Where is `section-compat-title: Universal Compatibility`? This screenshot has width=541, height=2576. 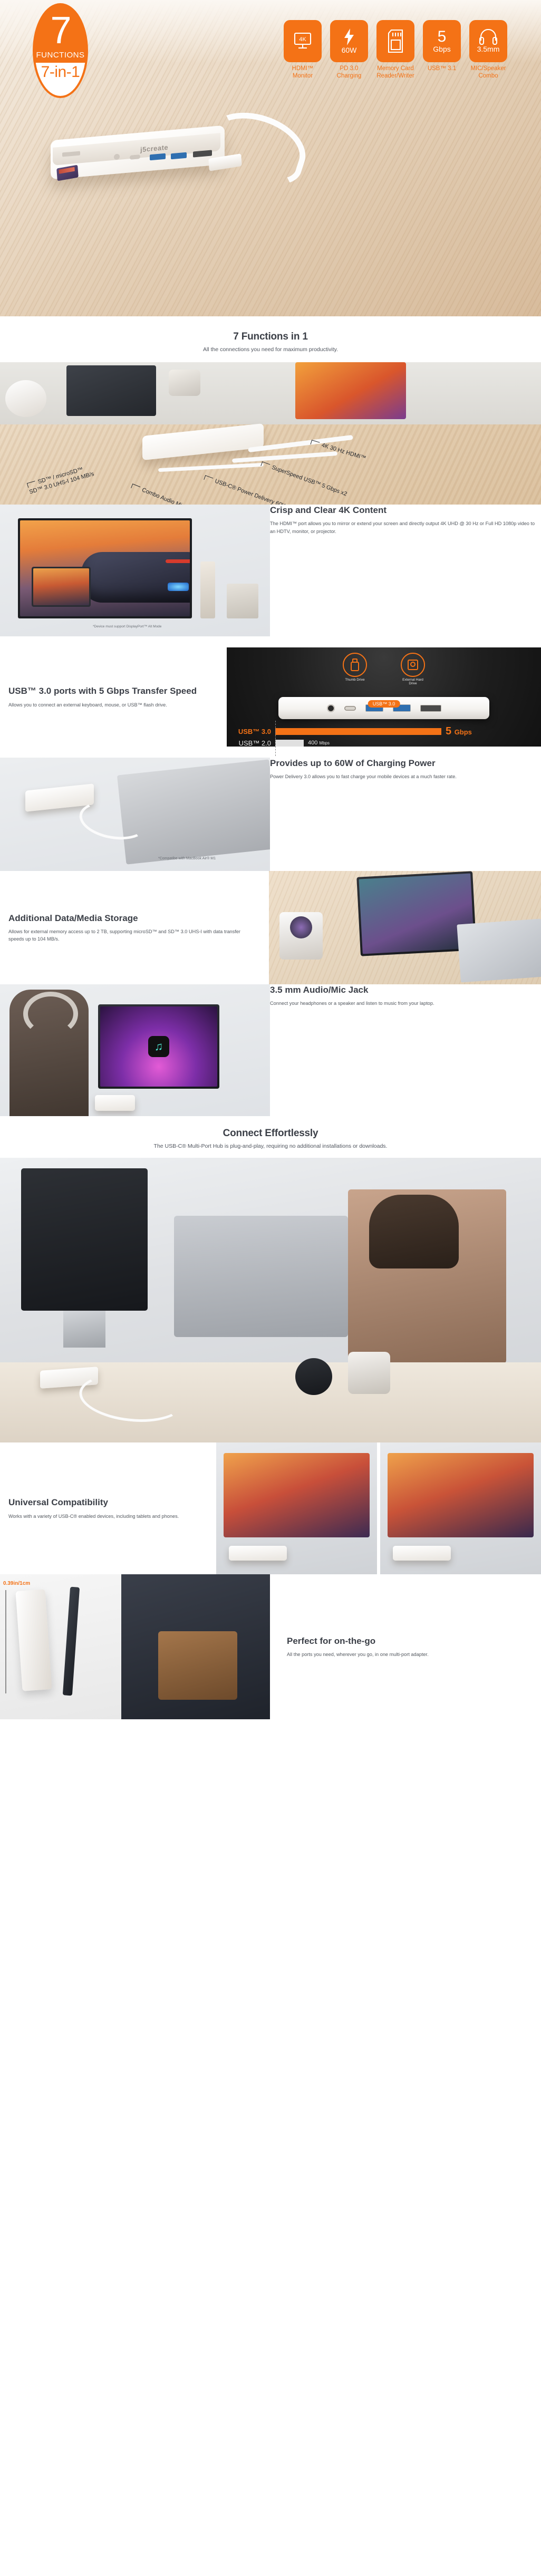
section-compat-title: Universal Compatibility is located at coordinates (58, 1502).